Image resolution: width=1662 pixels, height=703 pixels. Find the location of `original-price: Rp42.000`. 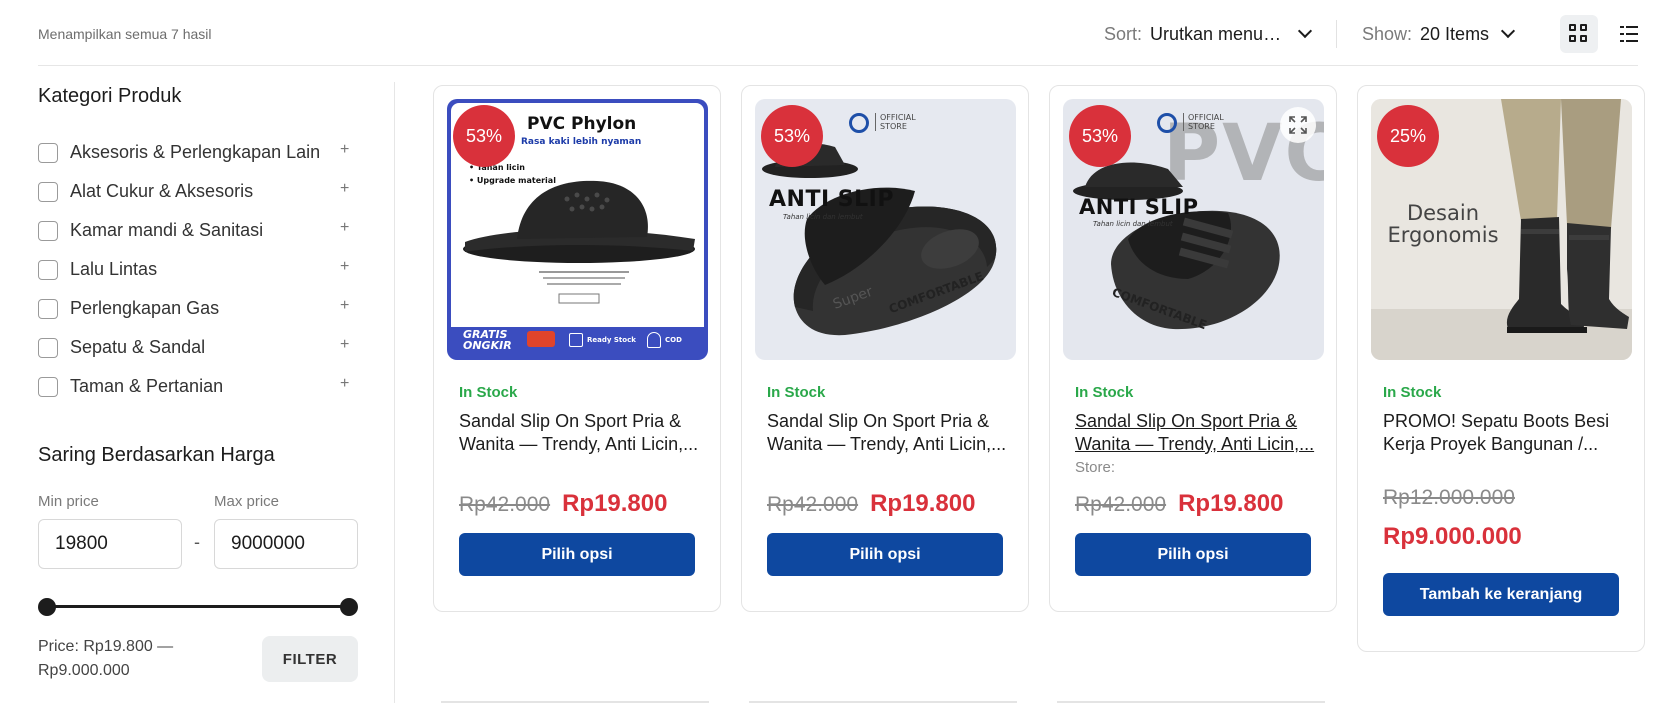

original-price: Rp42.000 is located at coordinates (813, 504).